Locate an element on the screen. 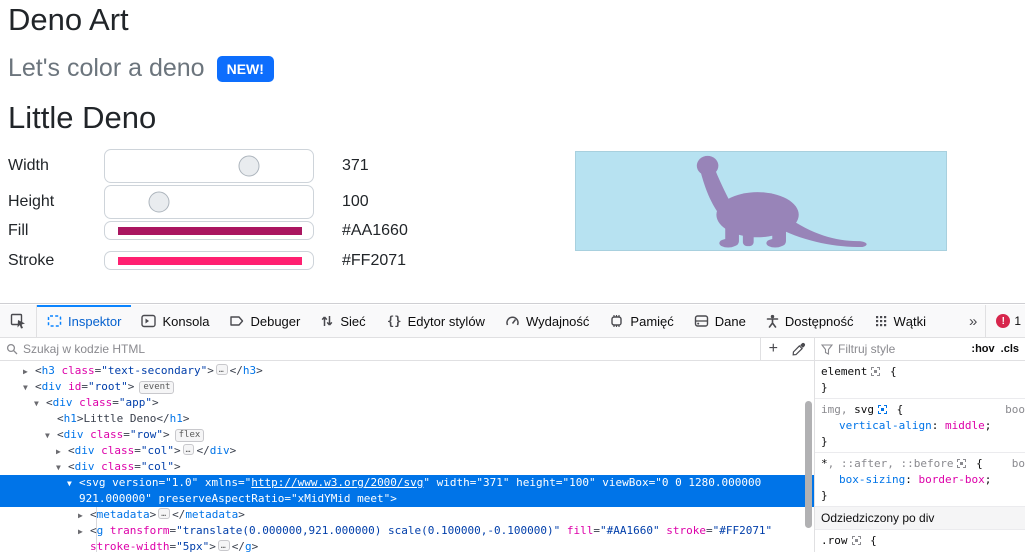 This screenshot has height=552, width=1025. storage-icon is located at coordinates (701, 321).